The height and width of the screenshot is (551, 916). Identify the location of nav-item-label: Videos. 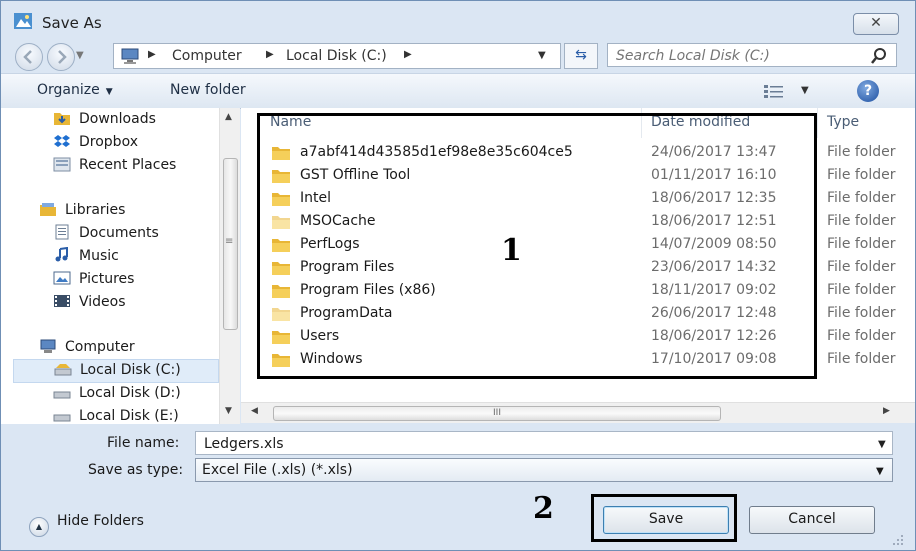
(102, 302).